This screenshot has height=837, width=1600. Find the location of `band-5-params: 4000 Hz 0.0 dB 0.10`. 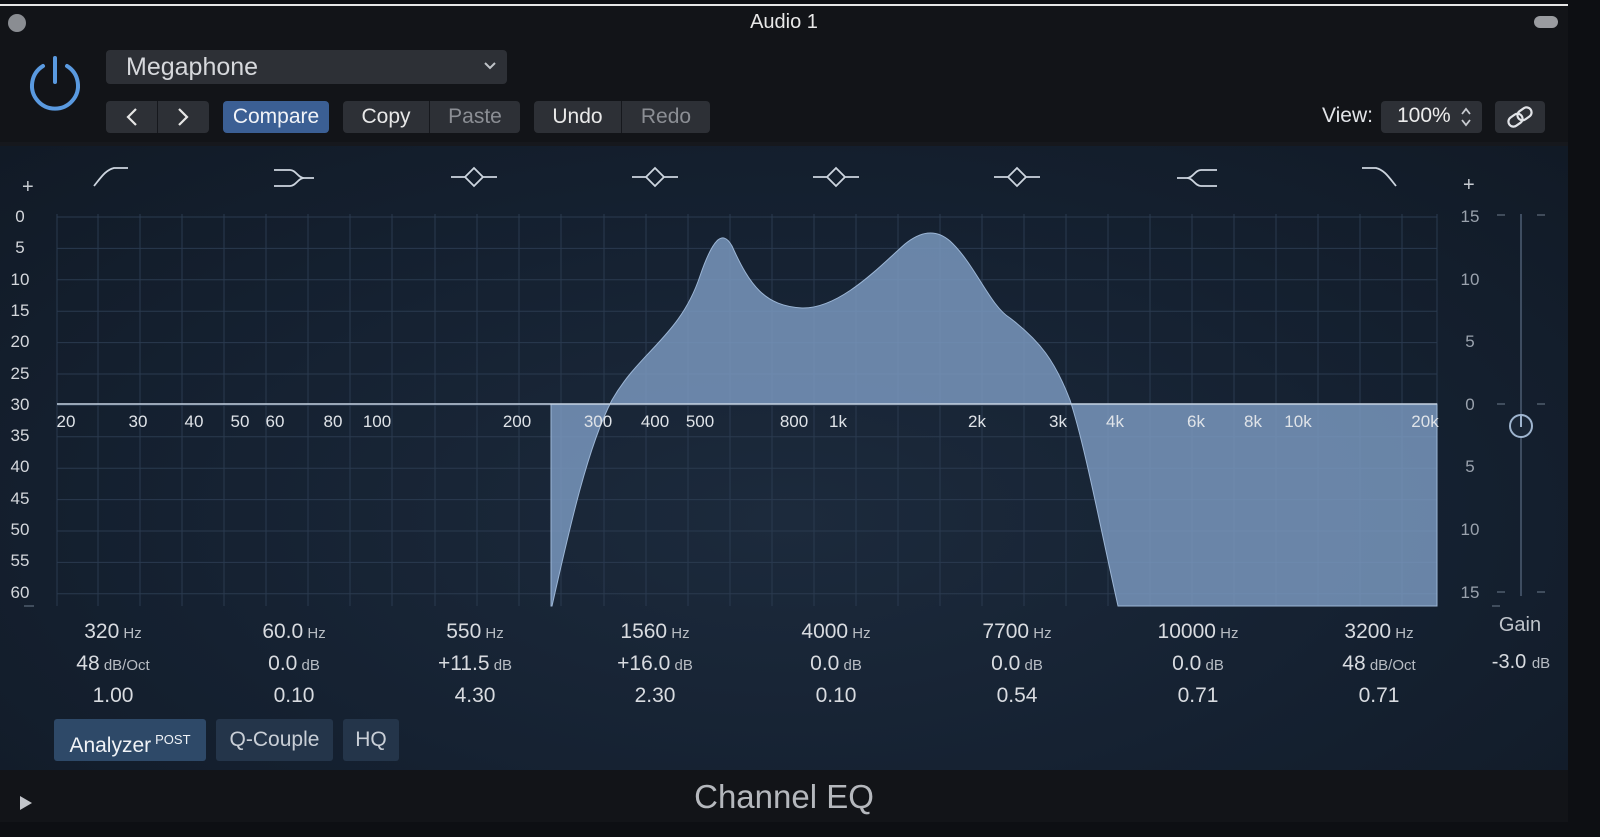

band-5-params: 4000 Hz 0.0 dB 0.10 is located at coordinates (836, 664).